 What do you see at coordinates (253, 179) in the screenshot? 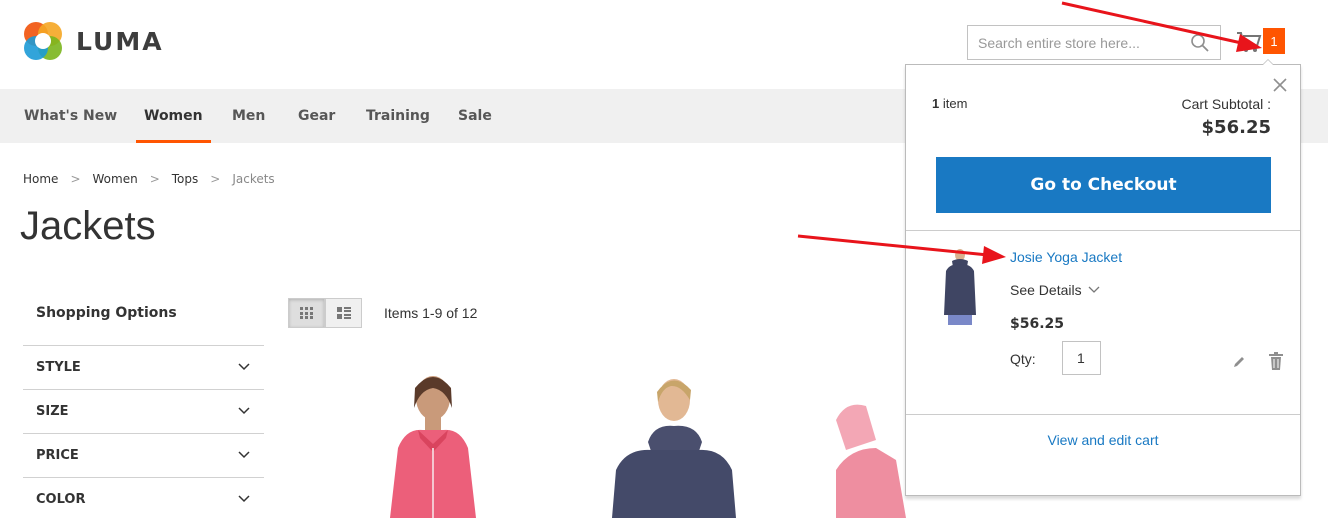
I see `breadcrumb-current: Jackets` at bounding box center [253, 179].